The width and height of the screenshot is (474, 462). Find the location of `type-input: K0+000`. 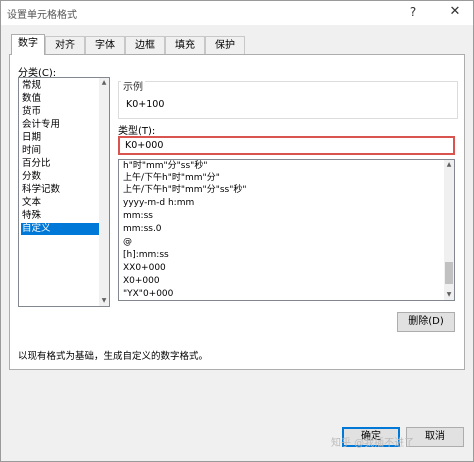

type-input: K0+000 is located at coordinates (286, 145).